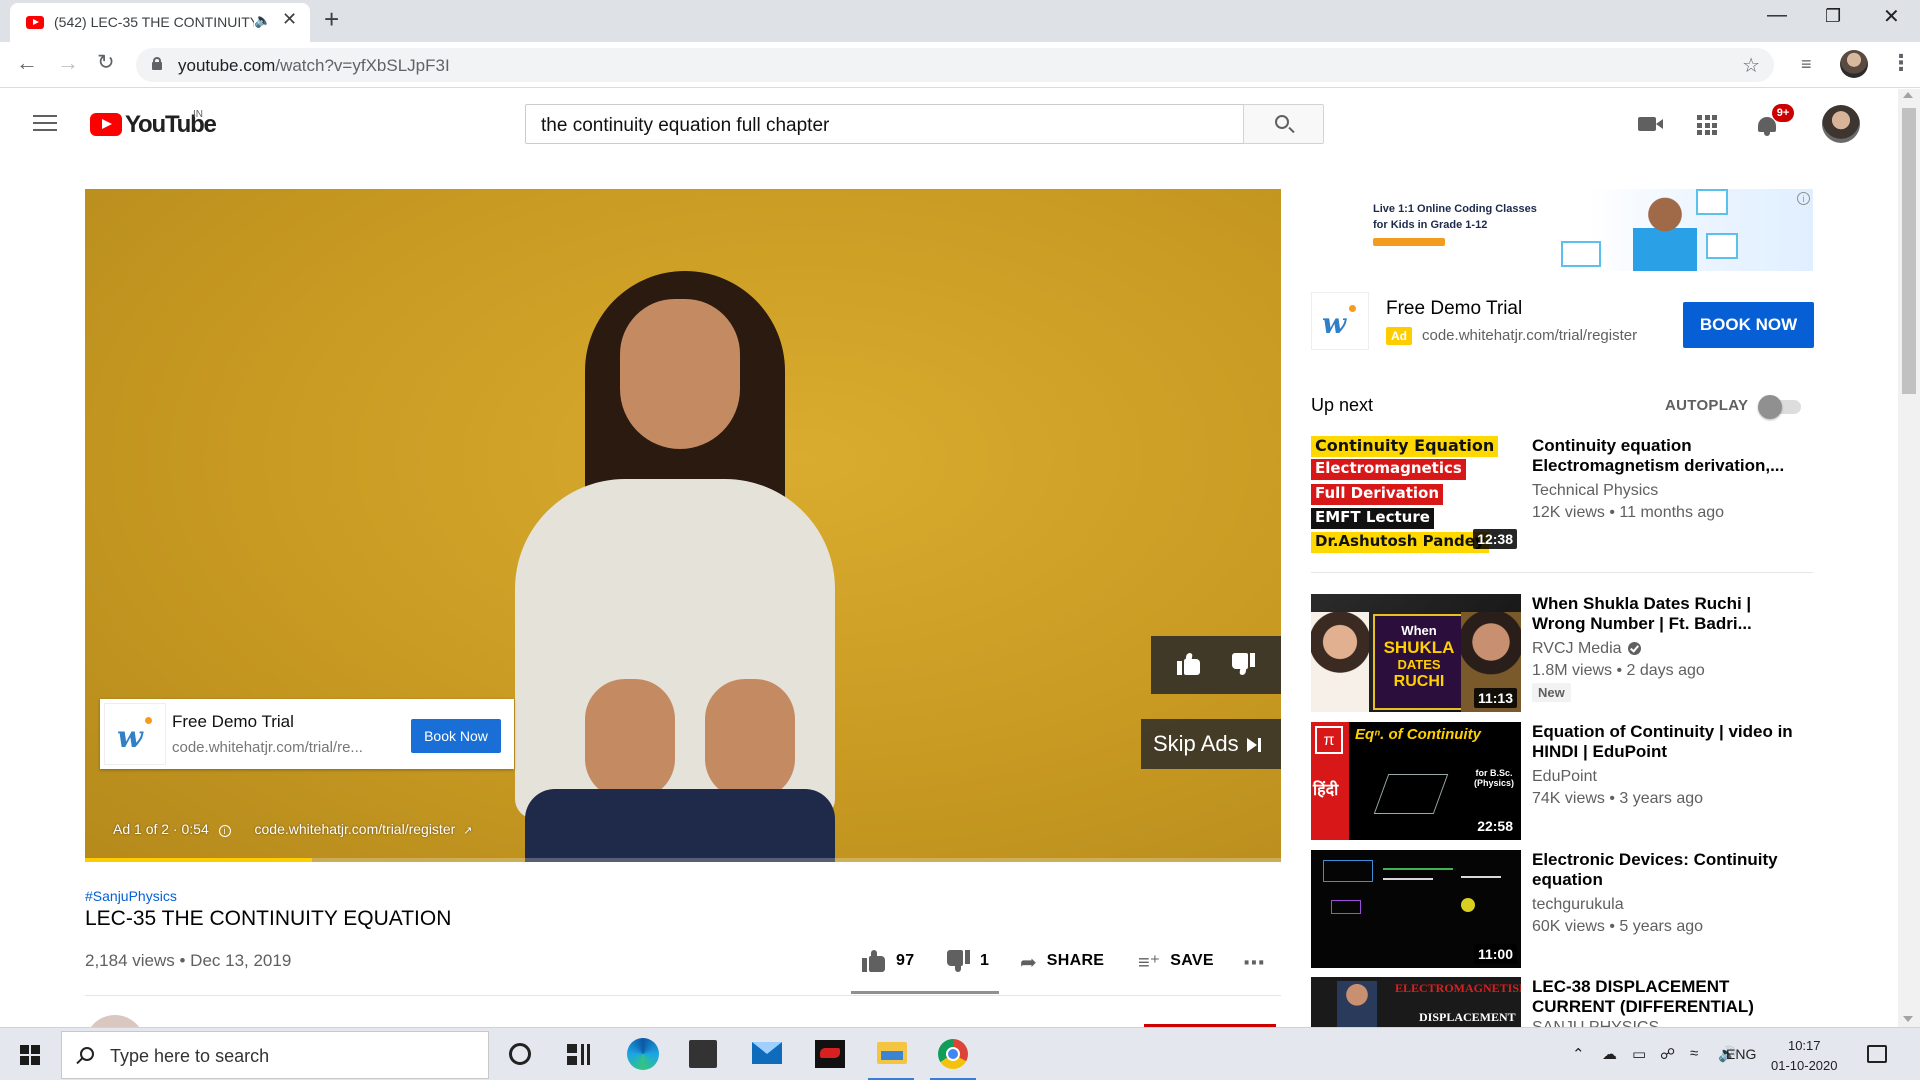 This screenshot has height=1080, width=1920. What do you see at coordinates (1748, 325) in the screenshot?
I see `sidebar-book-now-button: BOOK NOW` at bounding box center [1748, 325].